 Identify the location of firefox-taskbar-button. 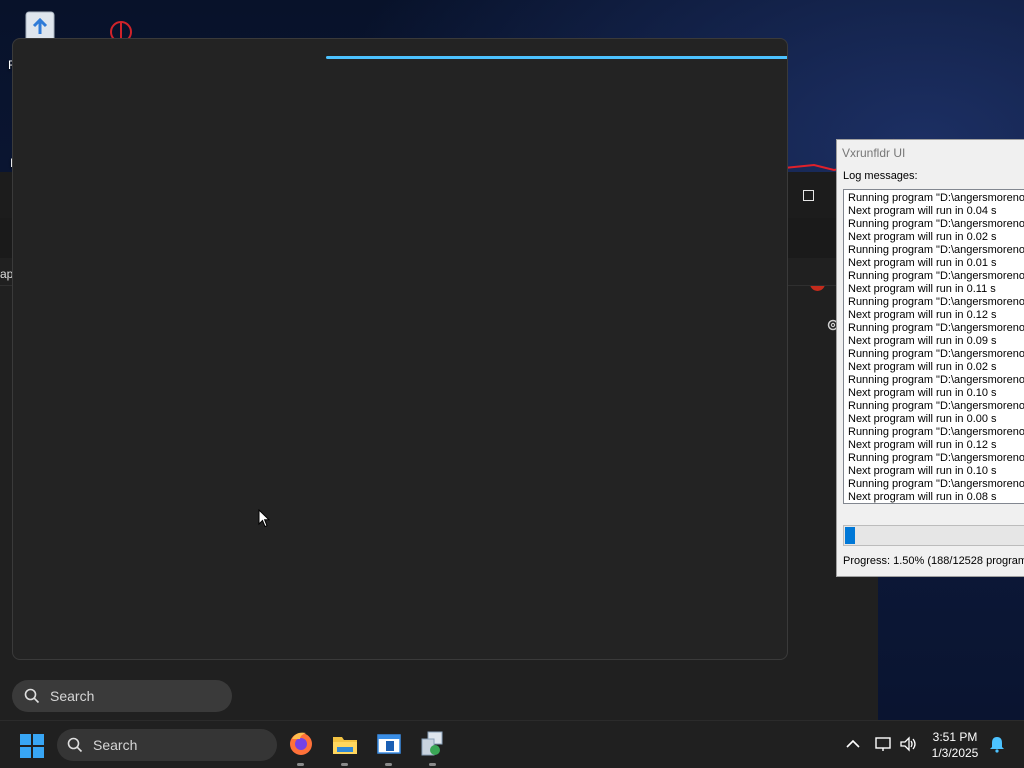
(301, 747).